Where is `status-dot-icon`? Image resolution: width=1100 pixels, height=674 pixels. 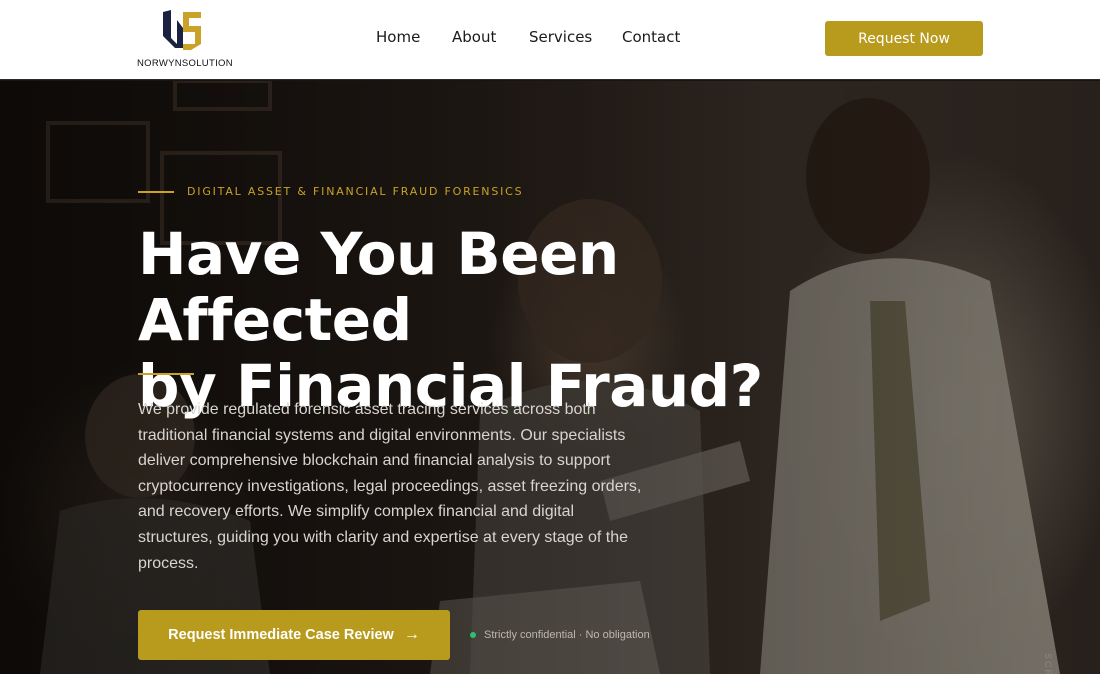
status-dot-icon is located at coordinates (473, 635).